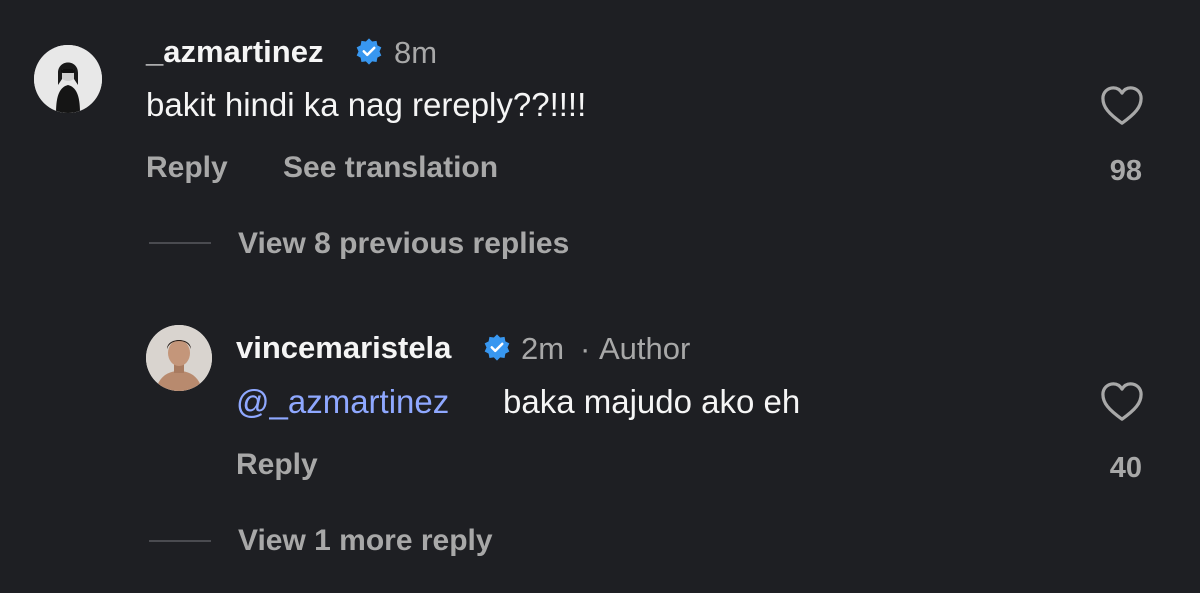 Image resolution: width=1200 pixels, height=593 pixels. I want to click on see-translation-button: See translation, so click(390, 168).